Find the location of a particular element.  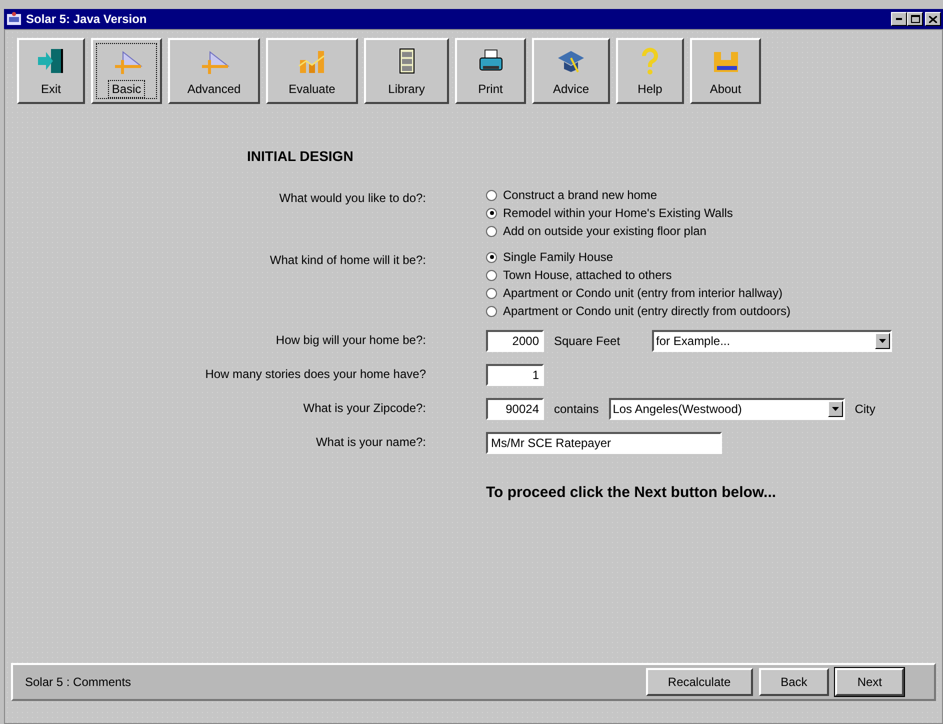

app-icon is located at coordinates (14, 19).